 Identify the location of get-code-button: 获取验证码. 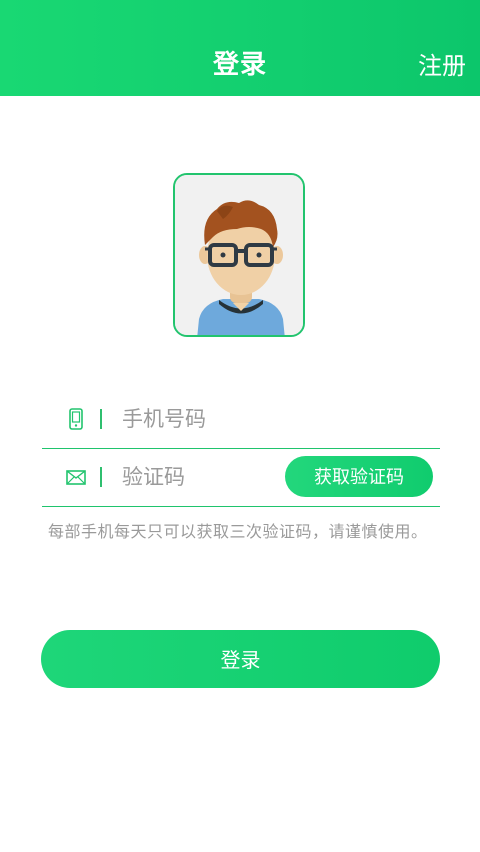
(359, 476).